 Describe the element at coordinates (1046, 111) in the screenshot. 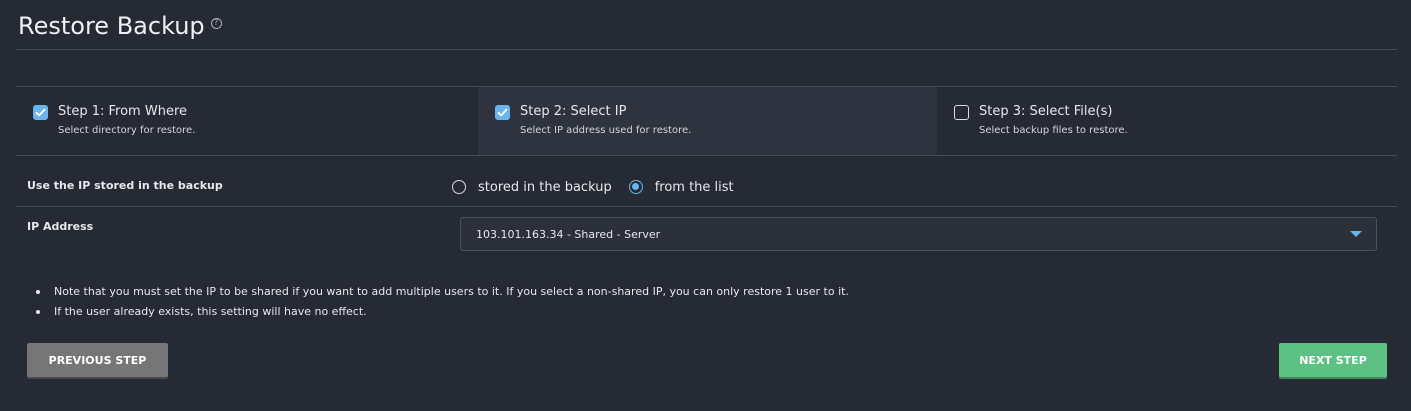

I see `step-title: Step 3: Select File(s)` at that location.